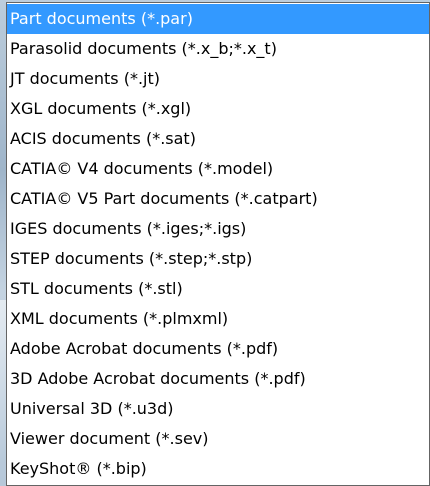 The height and width of the screenshot is (486, 430). I want to click on dropdown-option-part: Part documents (*.par), so click(218, 19).